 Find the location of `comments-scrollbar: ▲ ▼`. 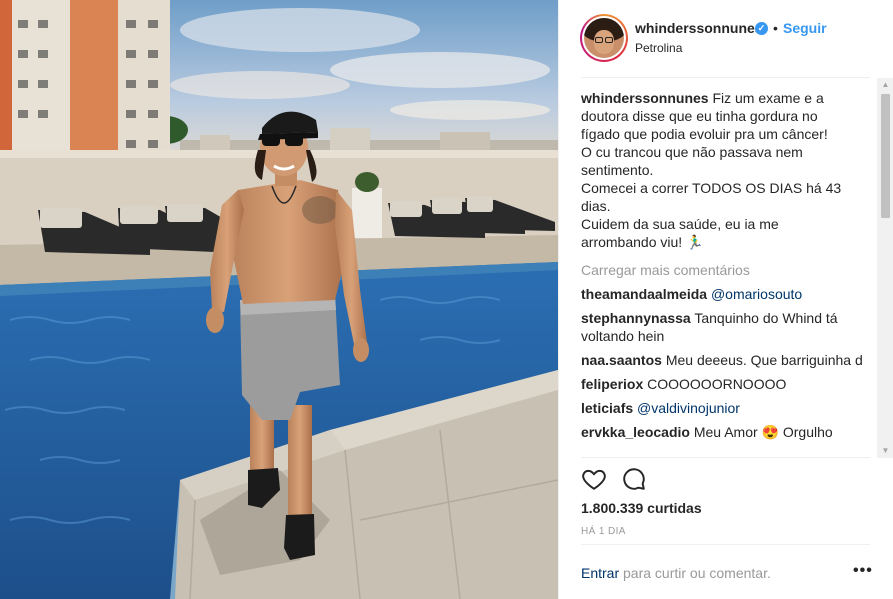

comments-scrollbar: ▲ ▼ is located at coordinates (885, 268).